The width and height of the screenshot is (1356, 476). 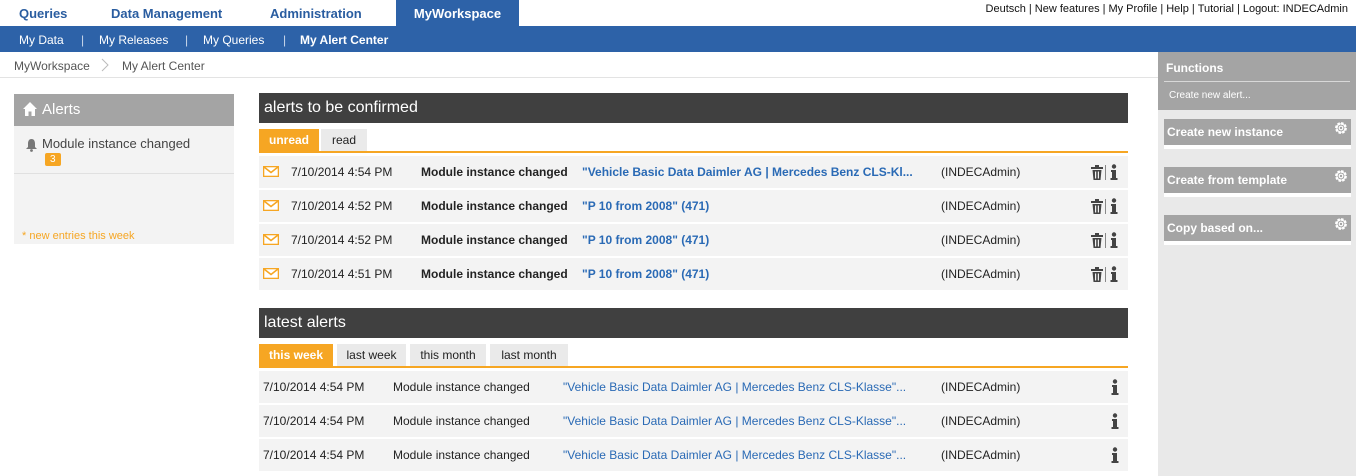 What do you see at coordinates (1006, 9) in the screenshot?
I see `language-link: Deutsch` at bounding box center [1006, 9].